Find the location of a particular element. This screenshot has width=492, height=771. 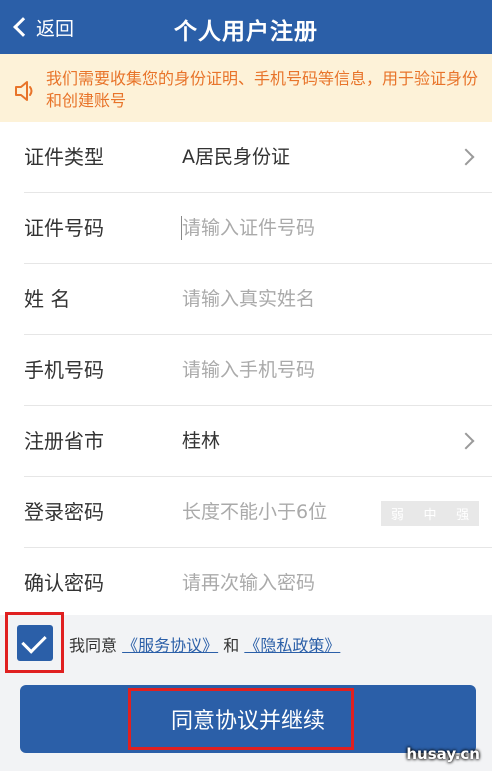

phone-input: 请输入手机号码 is located at coordinates (248, 370).